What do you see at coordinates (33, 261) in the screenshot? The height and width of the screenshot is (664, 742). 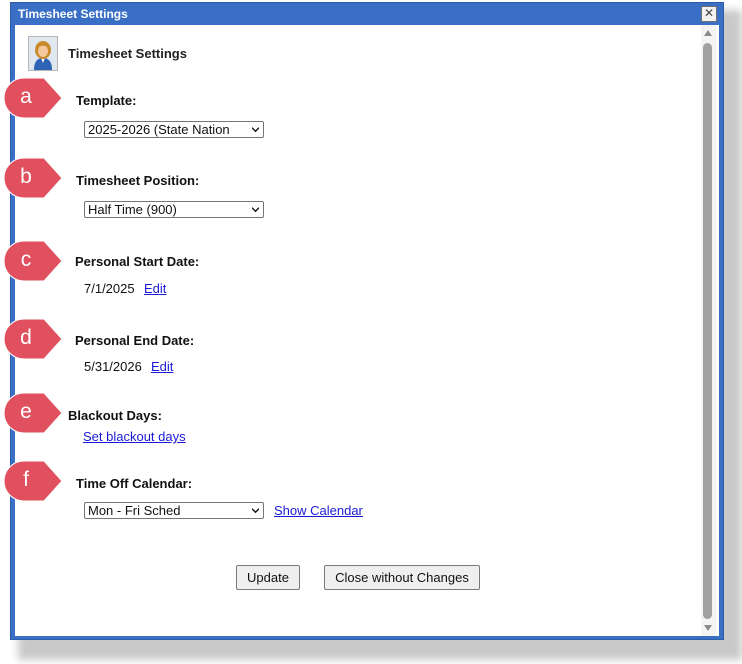 I see `callout-marker-c: c` at bounding box center [33, 261].